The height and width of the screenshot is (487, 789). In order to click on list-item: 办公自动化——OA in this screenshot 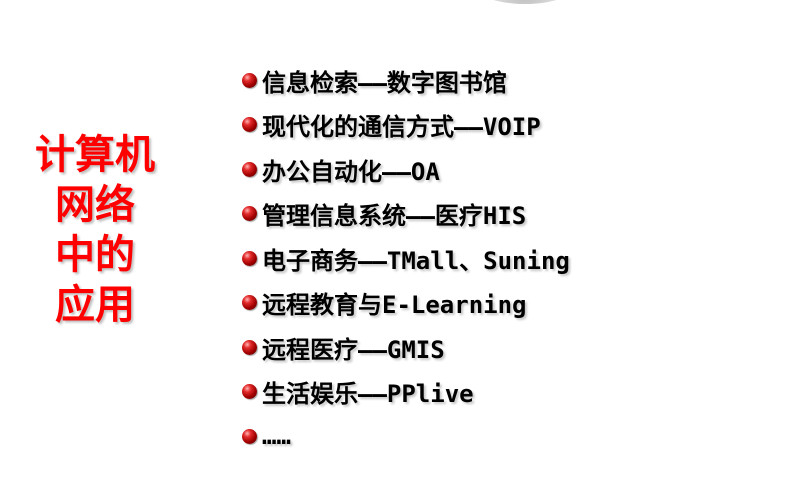, I will do `click(406, 169)`.